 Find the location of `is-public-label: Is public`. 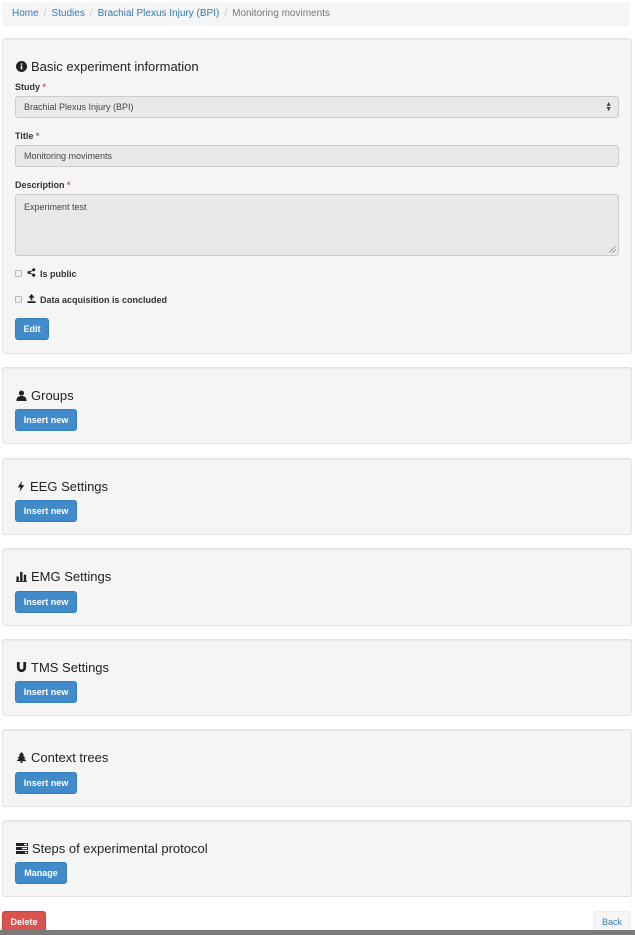

is-public-label: Is public is located at coordinates (58, 273).